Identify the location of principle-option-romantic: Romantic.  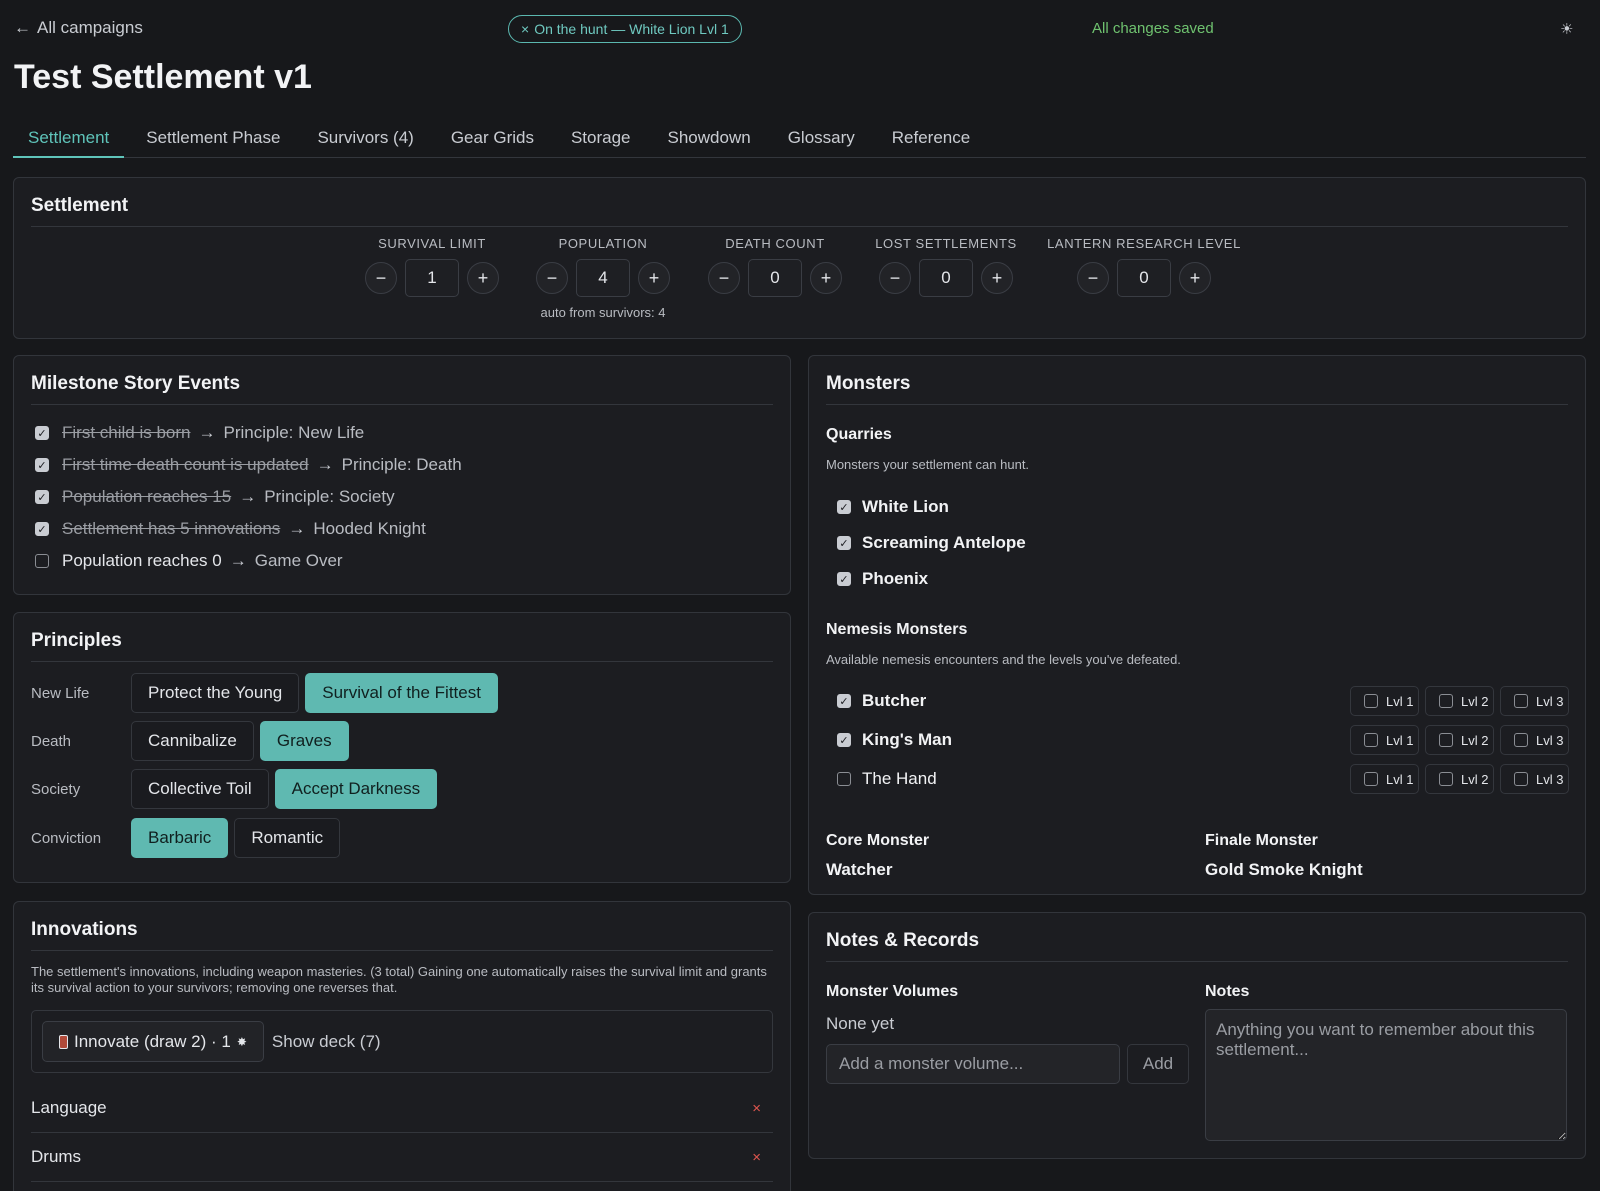
(287, 838).